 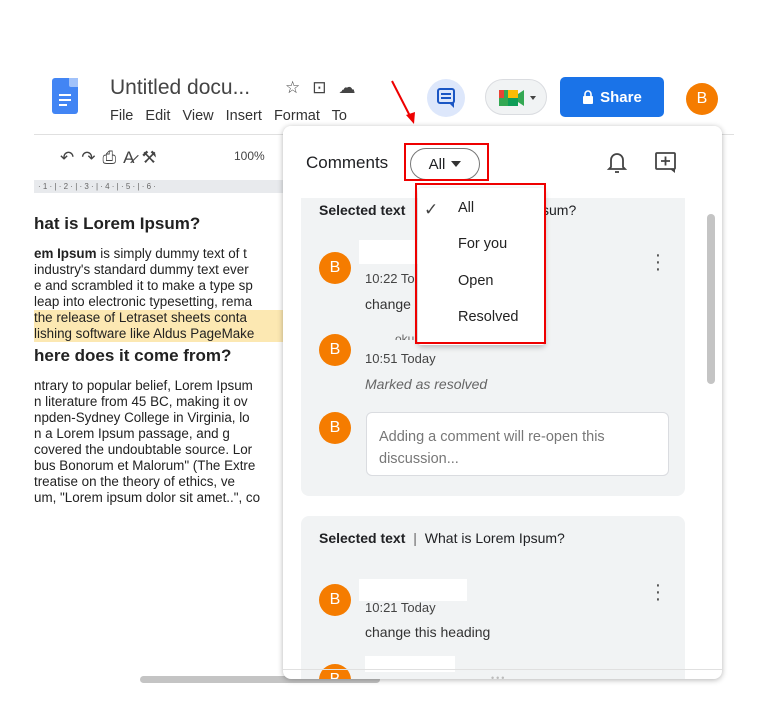 What do you see at coordinates (65, 96) in the screenshot?
I see `docs-logo-icon` at bounding box center [65, 96].